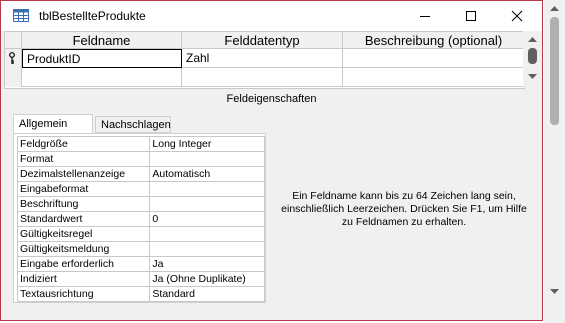 The height and width of the screenshot is (323, 565). I want to click on description-cell-empty, so click(433, 77).